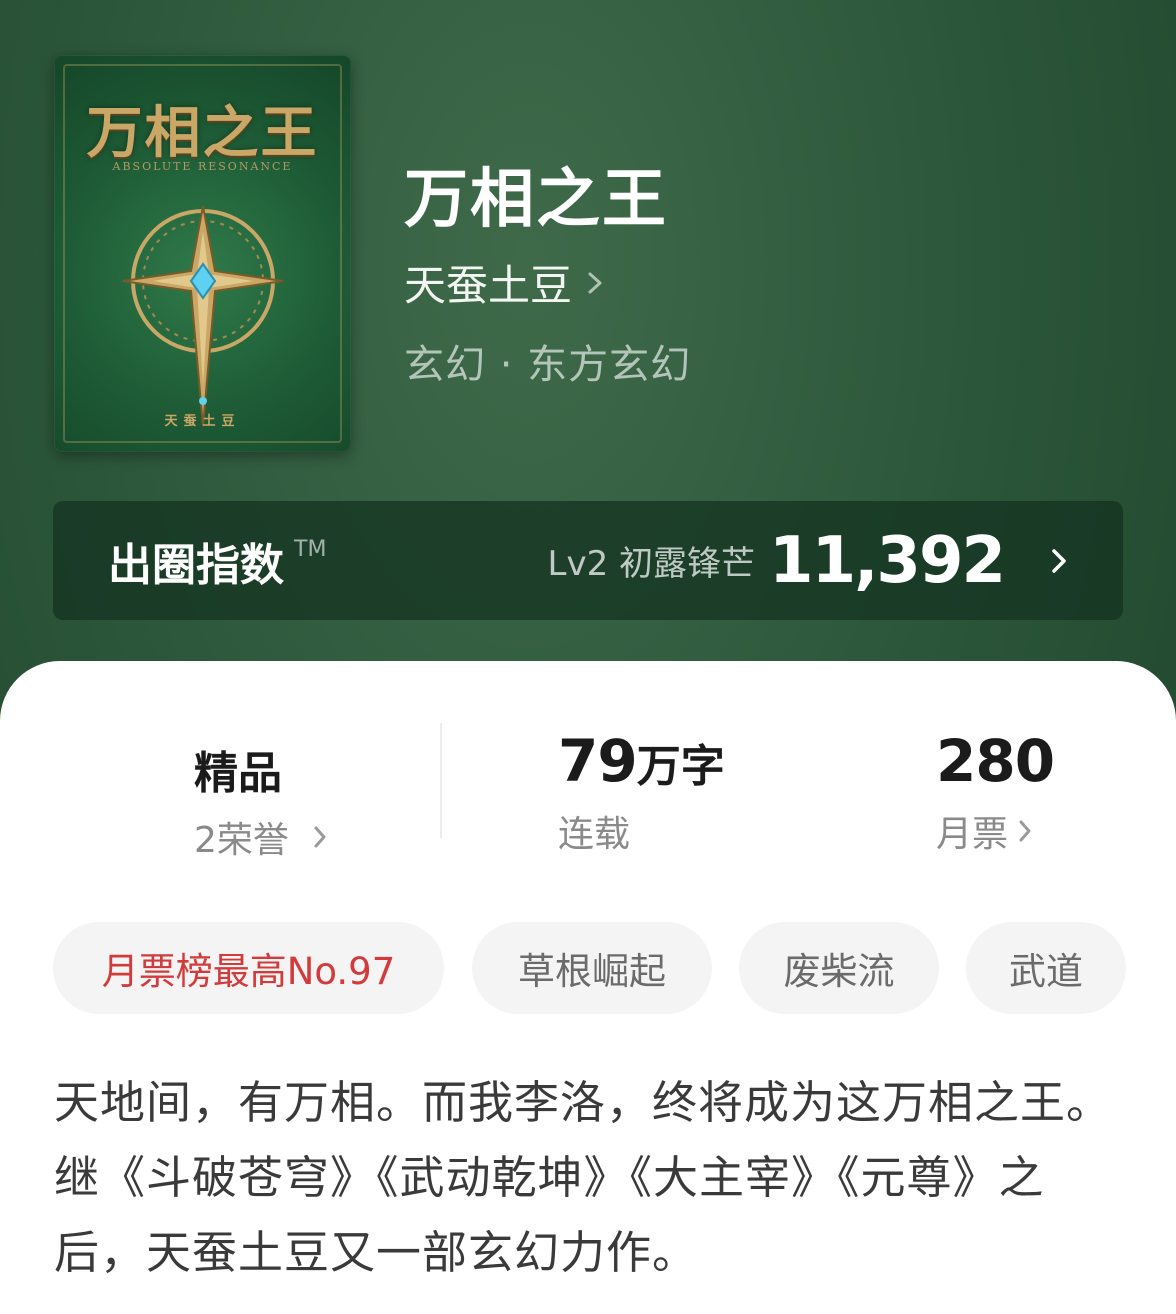 Image resolution: width=1176 pixels, height=1314 pixels. I want to click on tag-underdog: 废柴流, so click(839, 968).